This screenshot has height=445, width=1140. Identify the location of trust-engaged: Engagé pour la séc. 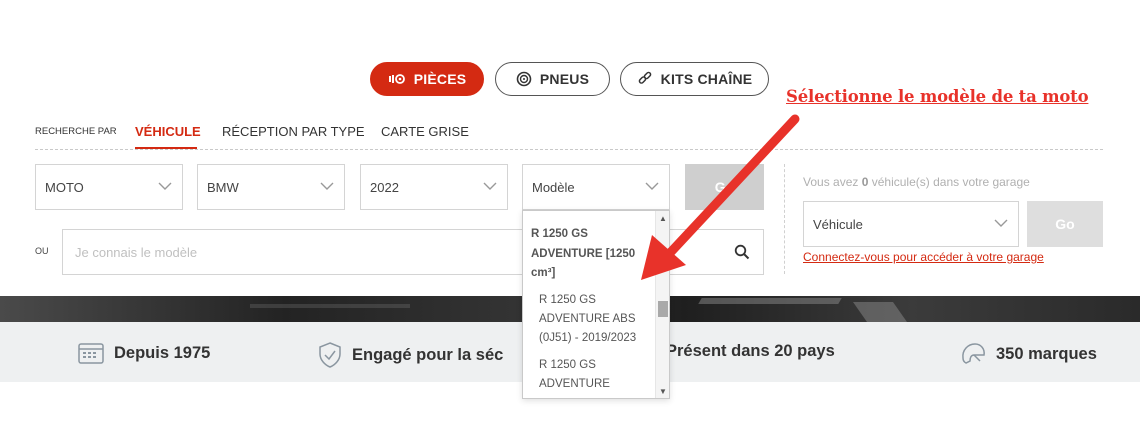
(410, 355).